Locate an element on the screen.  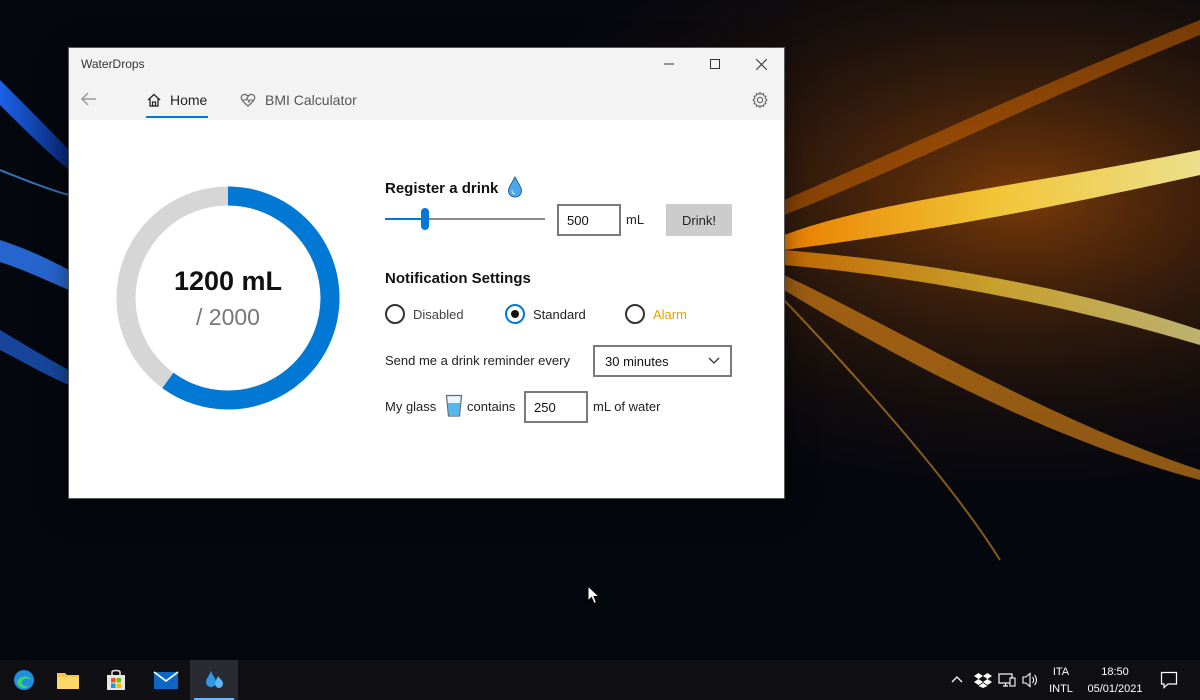
store-icon is located at coordinates (116, 679).